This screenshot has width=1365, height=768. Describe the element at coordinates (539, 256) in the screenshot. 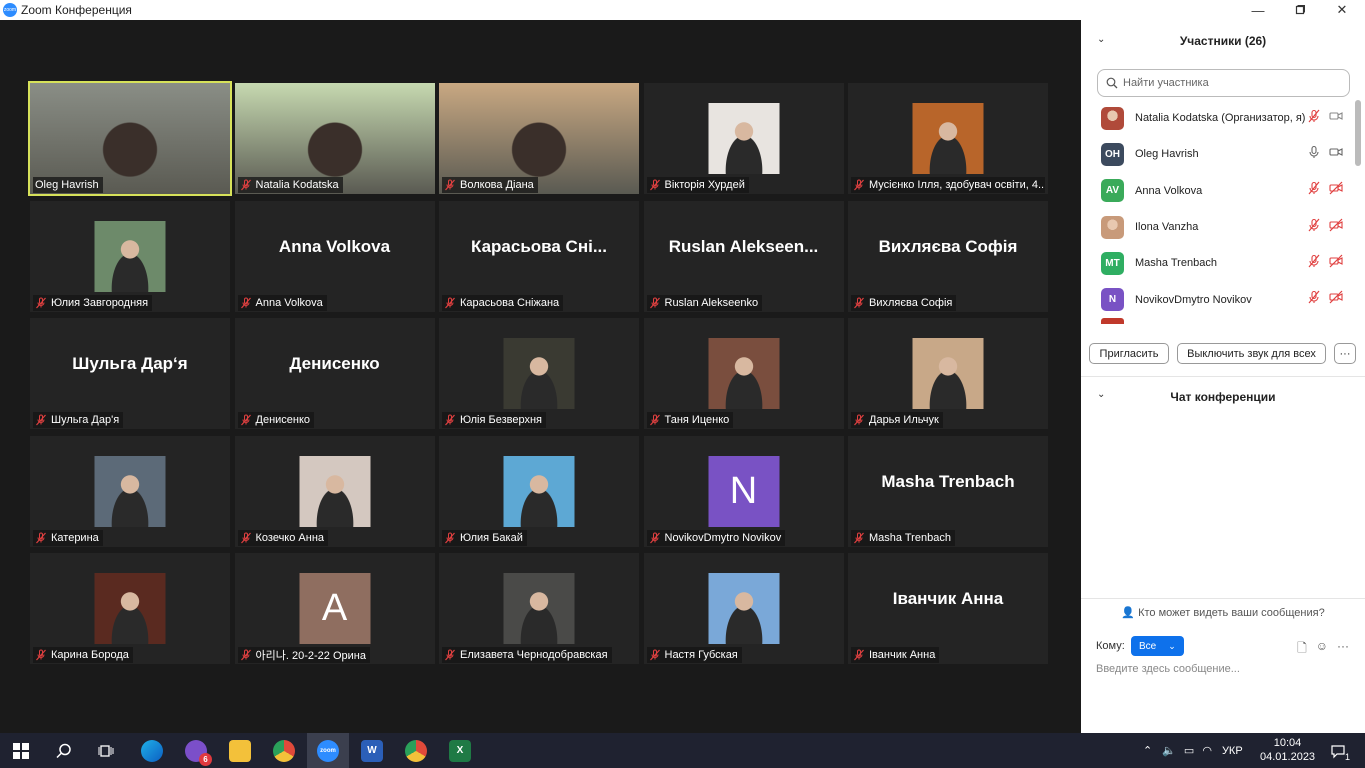

I see `video-tile: Карасьова Сні... Карасьова Сніжана` at that location.